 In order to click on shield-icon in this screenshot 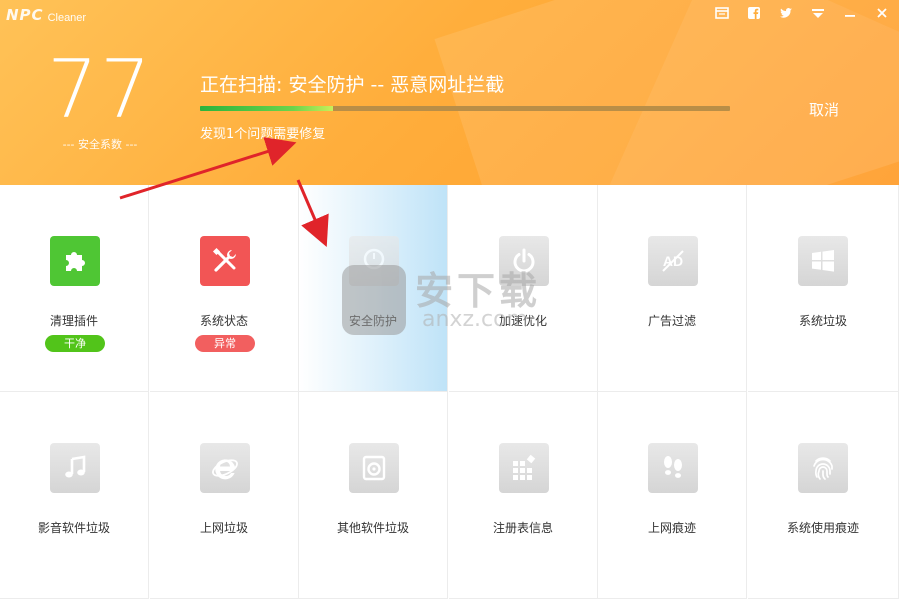, I will do `click(374, 261)`.